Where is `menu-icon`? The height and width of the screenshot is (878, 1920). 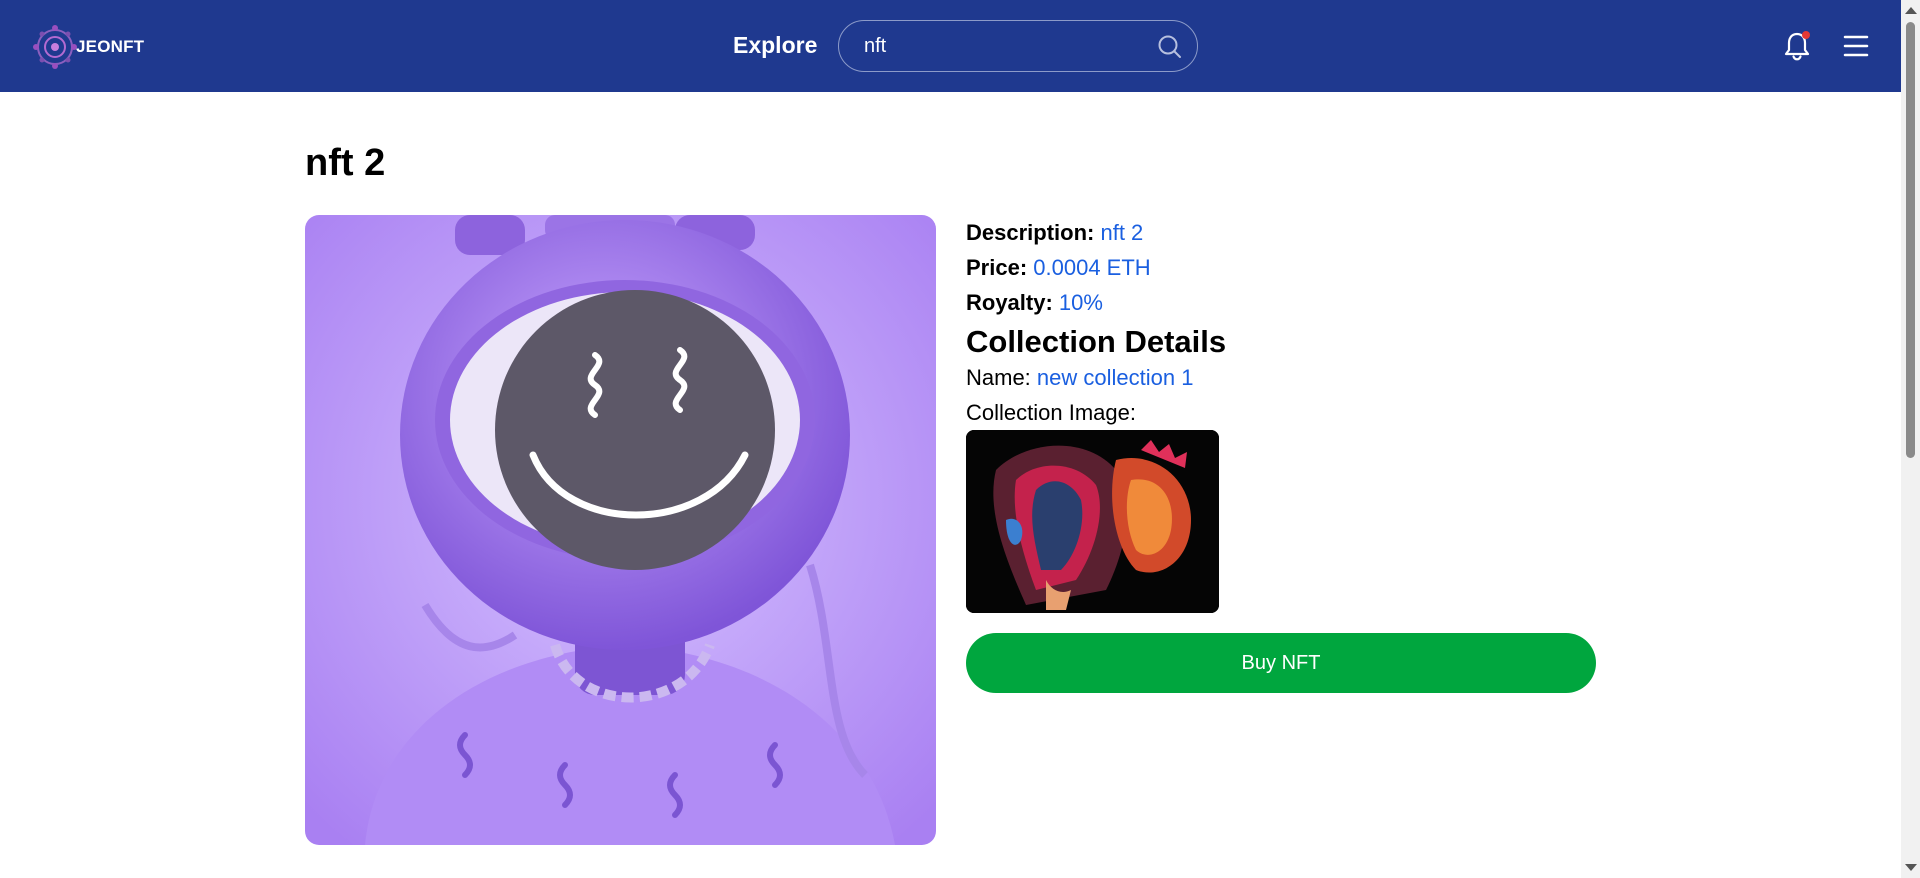
menu-icon is located at coordinates (1856, 46).